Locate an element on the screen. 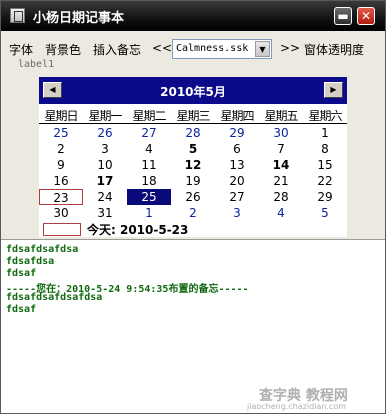 Image resolution: width=386 pixels, height=414 pixels. close-button: ✕ is located at coordinates (366, 16).